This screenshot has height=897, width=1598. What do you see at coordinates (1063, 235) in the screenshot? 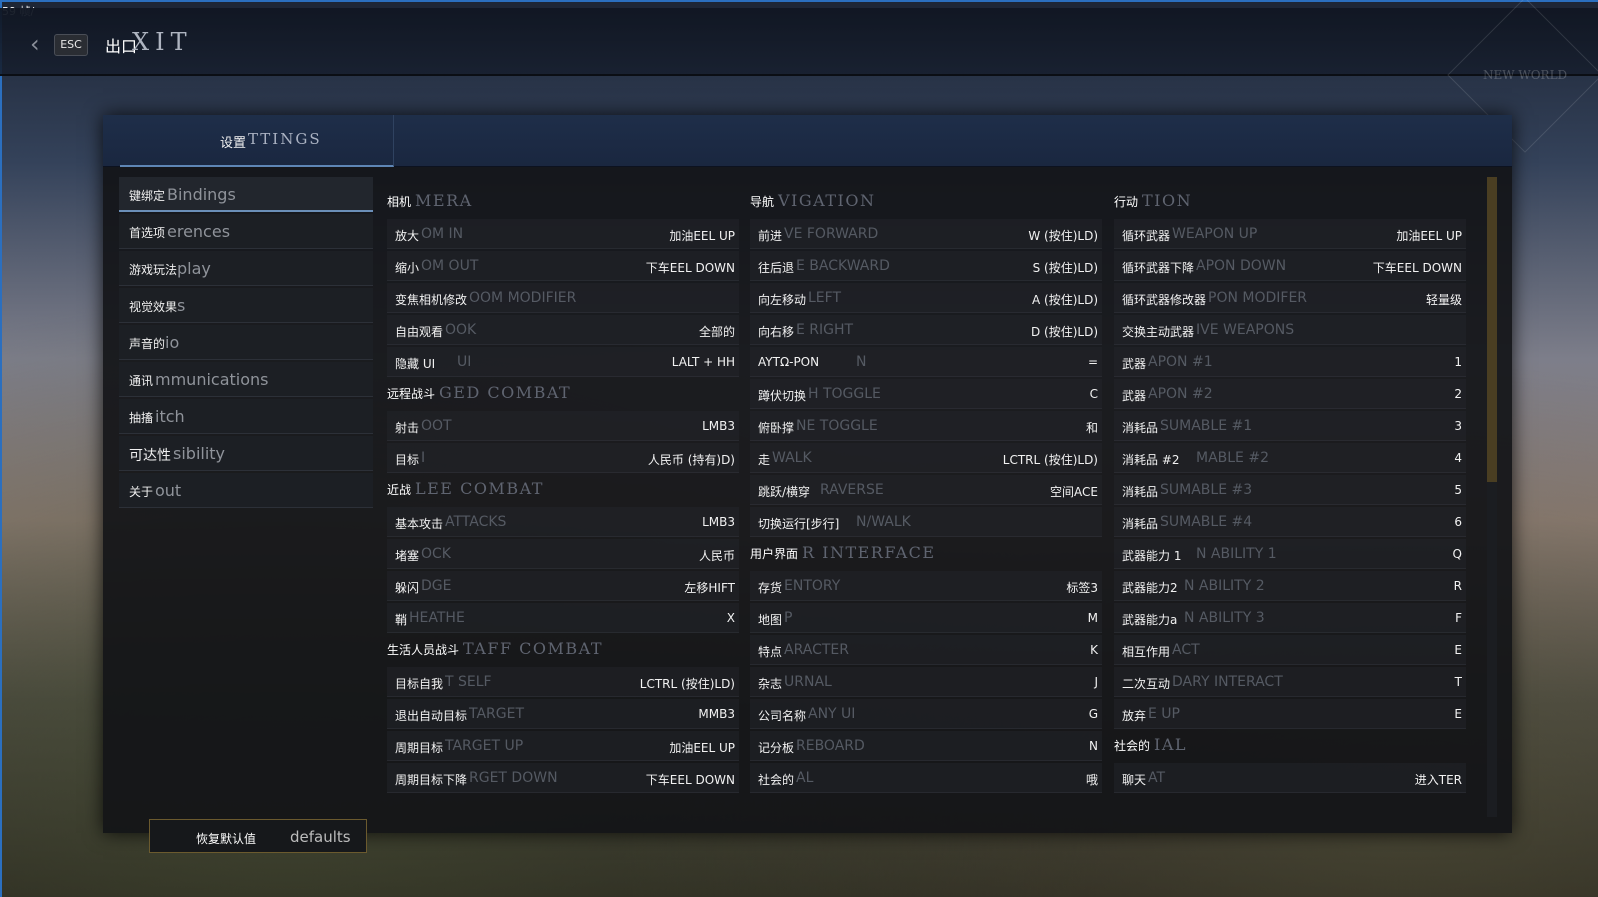
I see `keybinding-key-value: W (按住)LD)` at bounding box center [1063, 235].